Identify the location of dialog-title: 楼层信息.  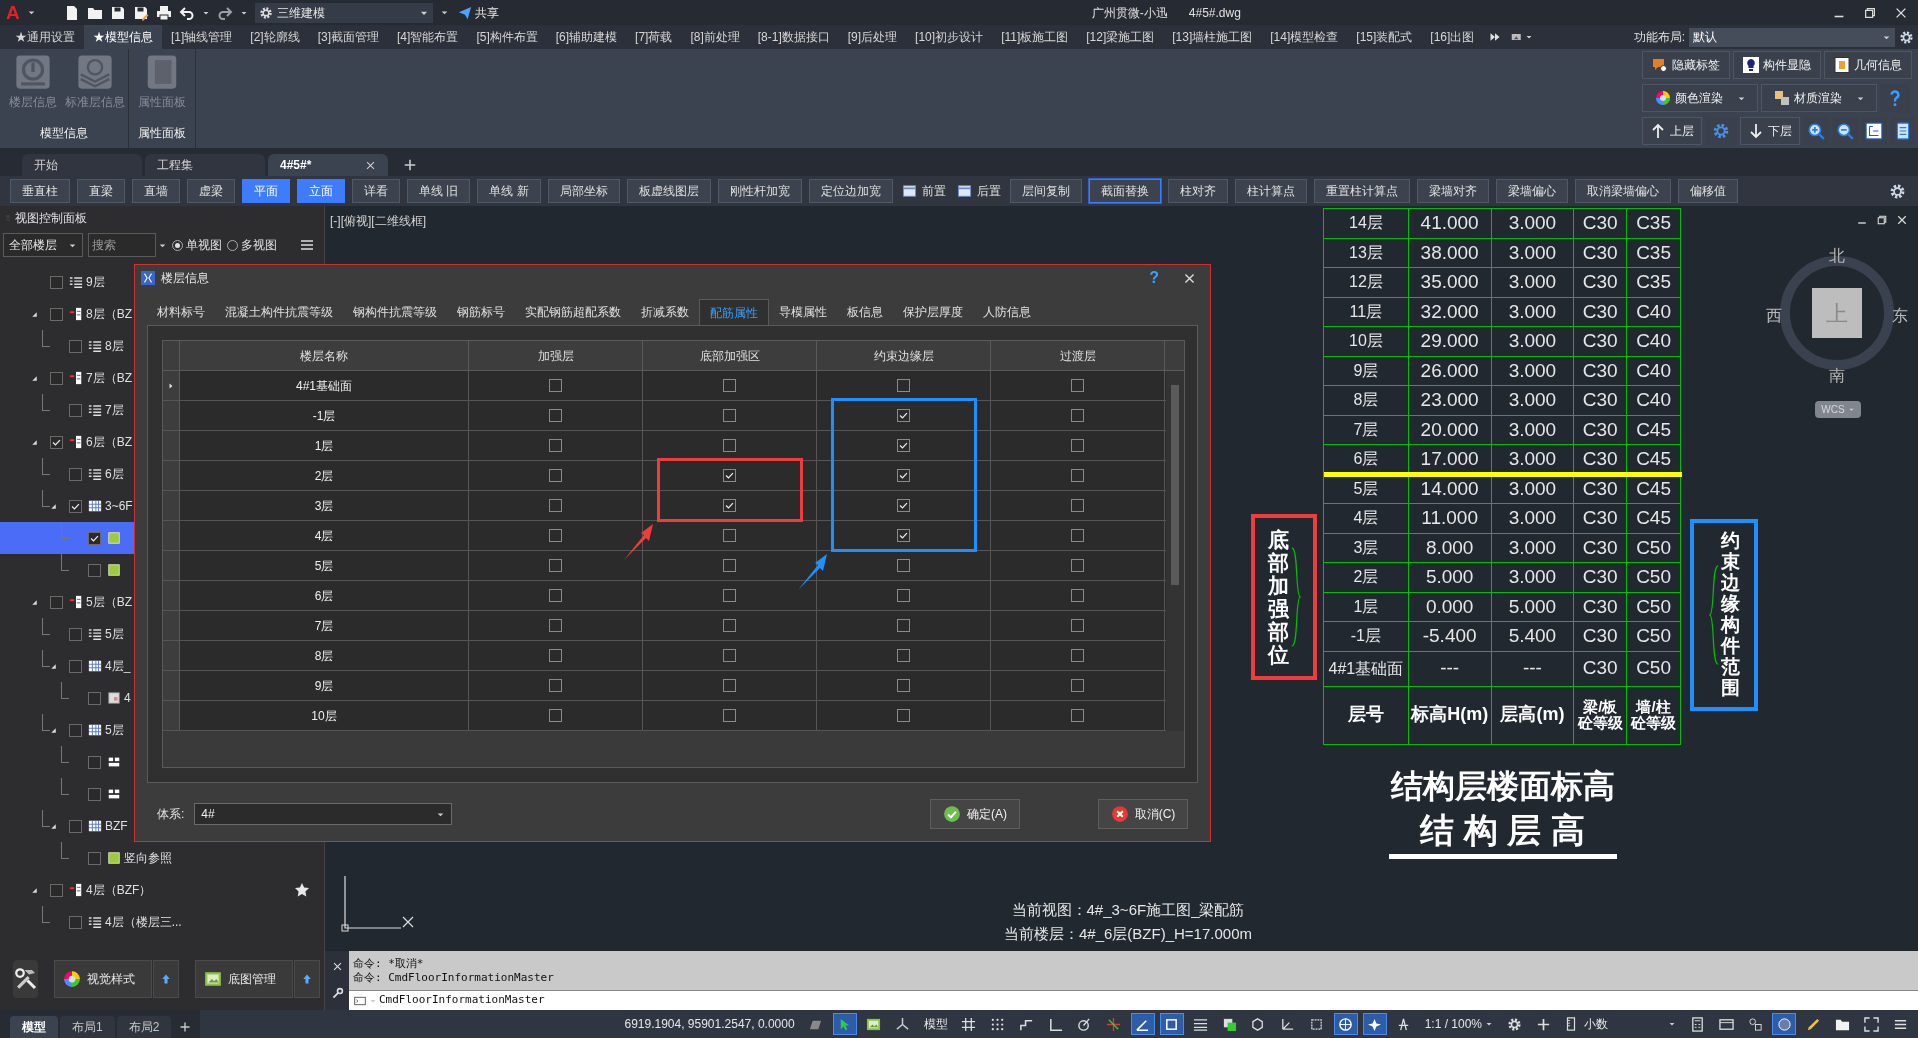
(185, 278).